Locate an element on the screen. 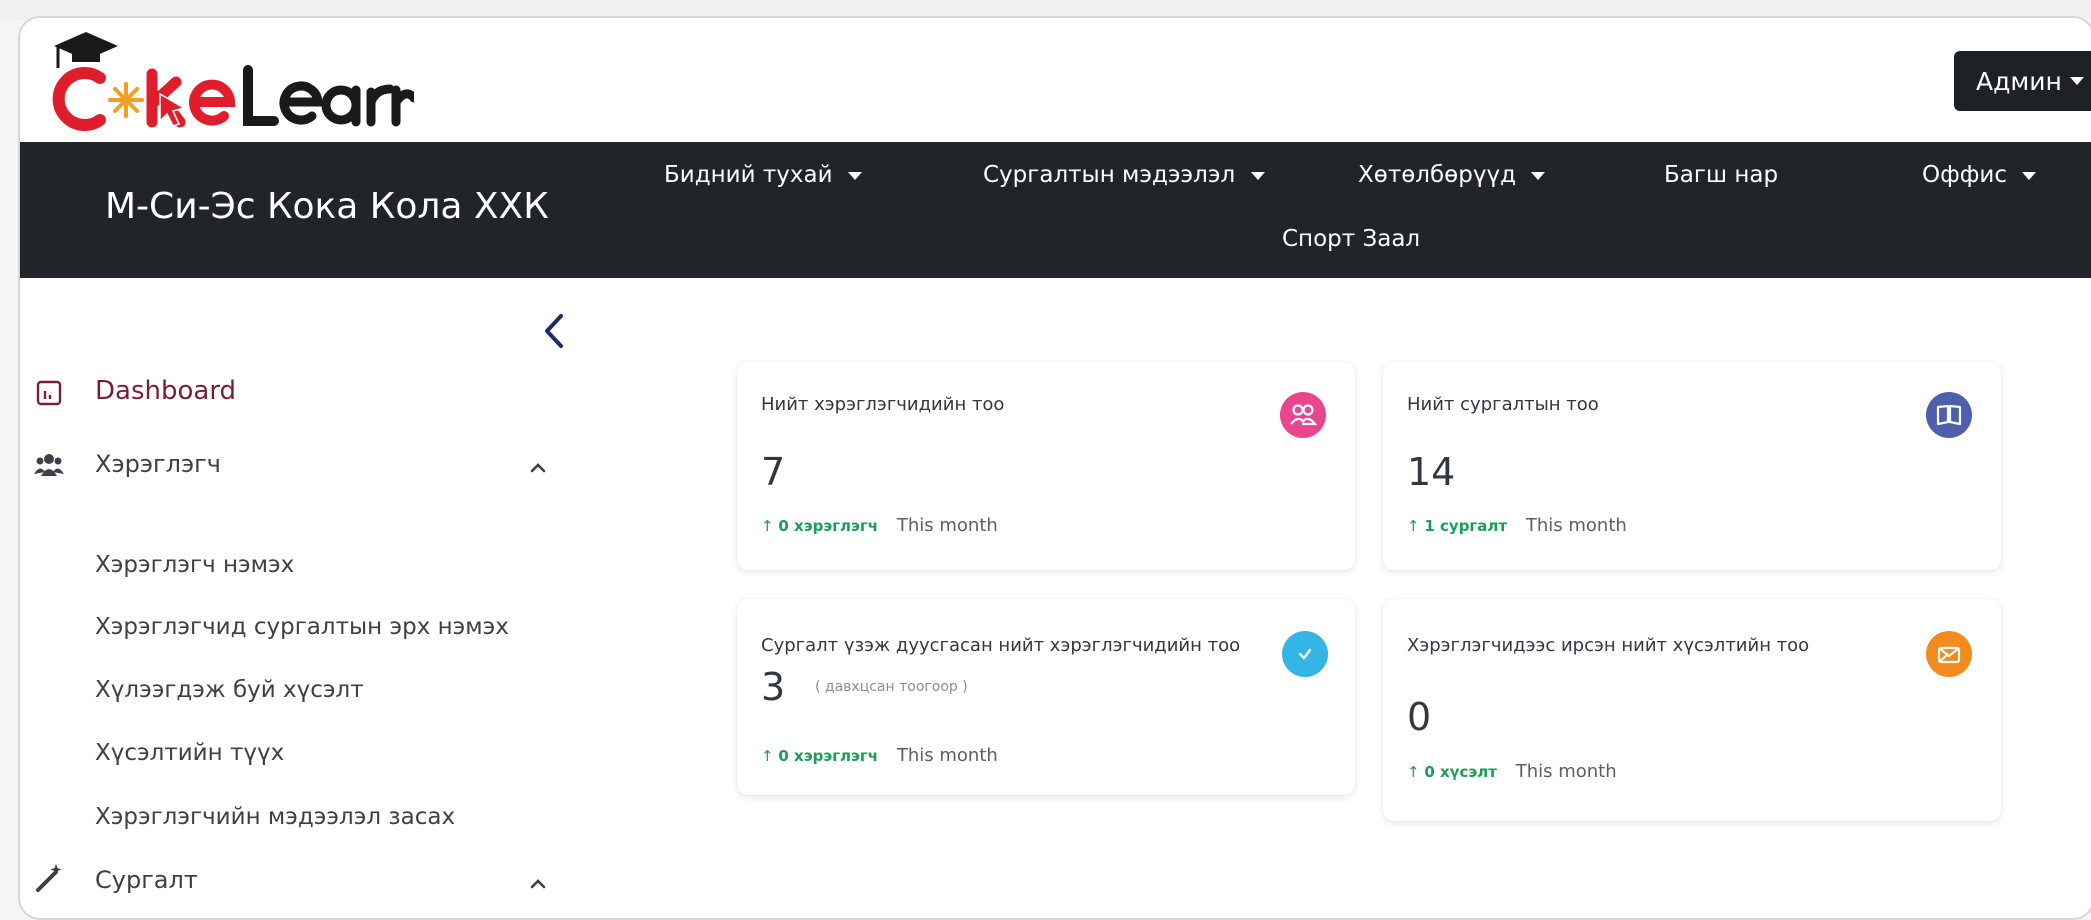 The height and width of the screenshot is (920, 2091). change-amount: 1 сургалт is located at coordinates (1466, 526).